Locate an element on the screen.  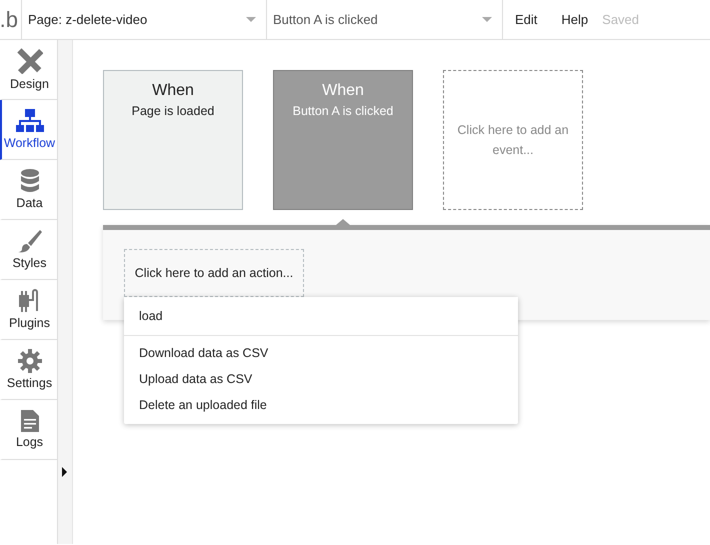
expand-arrow-icon is located at coordinates (64, 472).